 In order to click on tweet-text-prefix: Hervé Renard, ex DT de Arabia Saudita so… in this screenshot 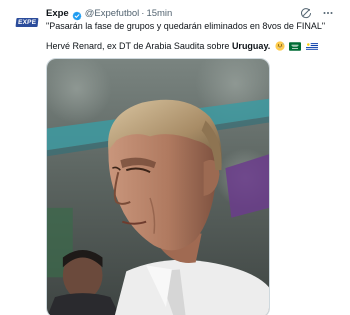, I will do `click(139, 46)`.